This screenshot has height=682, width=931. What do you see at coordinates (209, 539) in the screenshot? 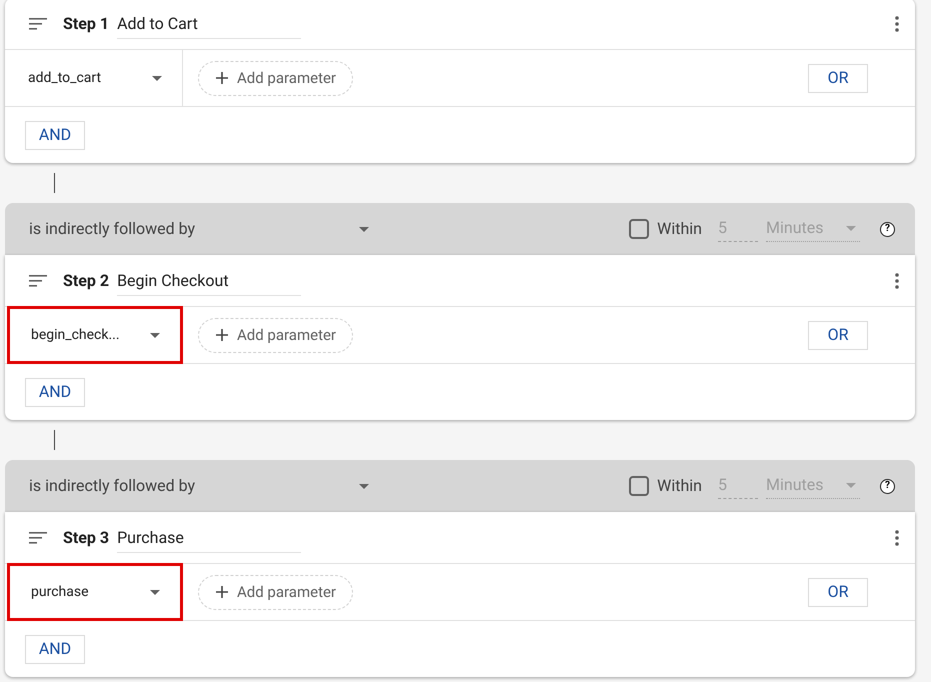
I see `step-name-field: Purchase` at bounding box center [209, 539].